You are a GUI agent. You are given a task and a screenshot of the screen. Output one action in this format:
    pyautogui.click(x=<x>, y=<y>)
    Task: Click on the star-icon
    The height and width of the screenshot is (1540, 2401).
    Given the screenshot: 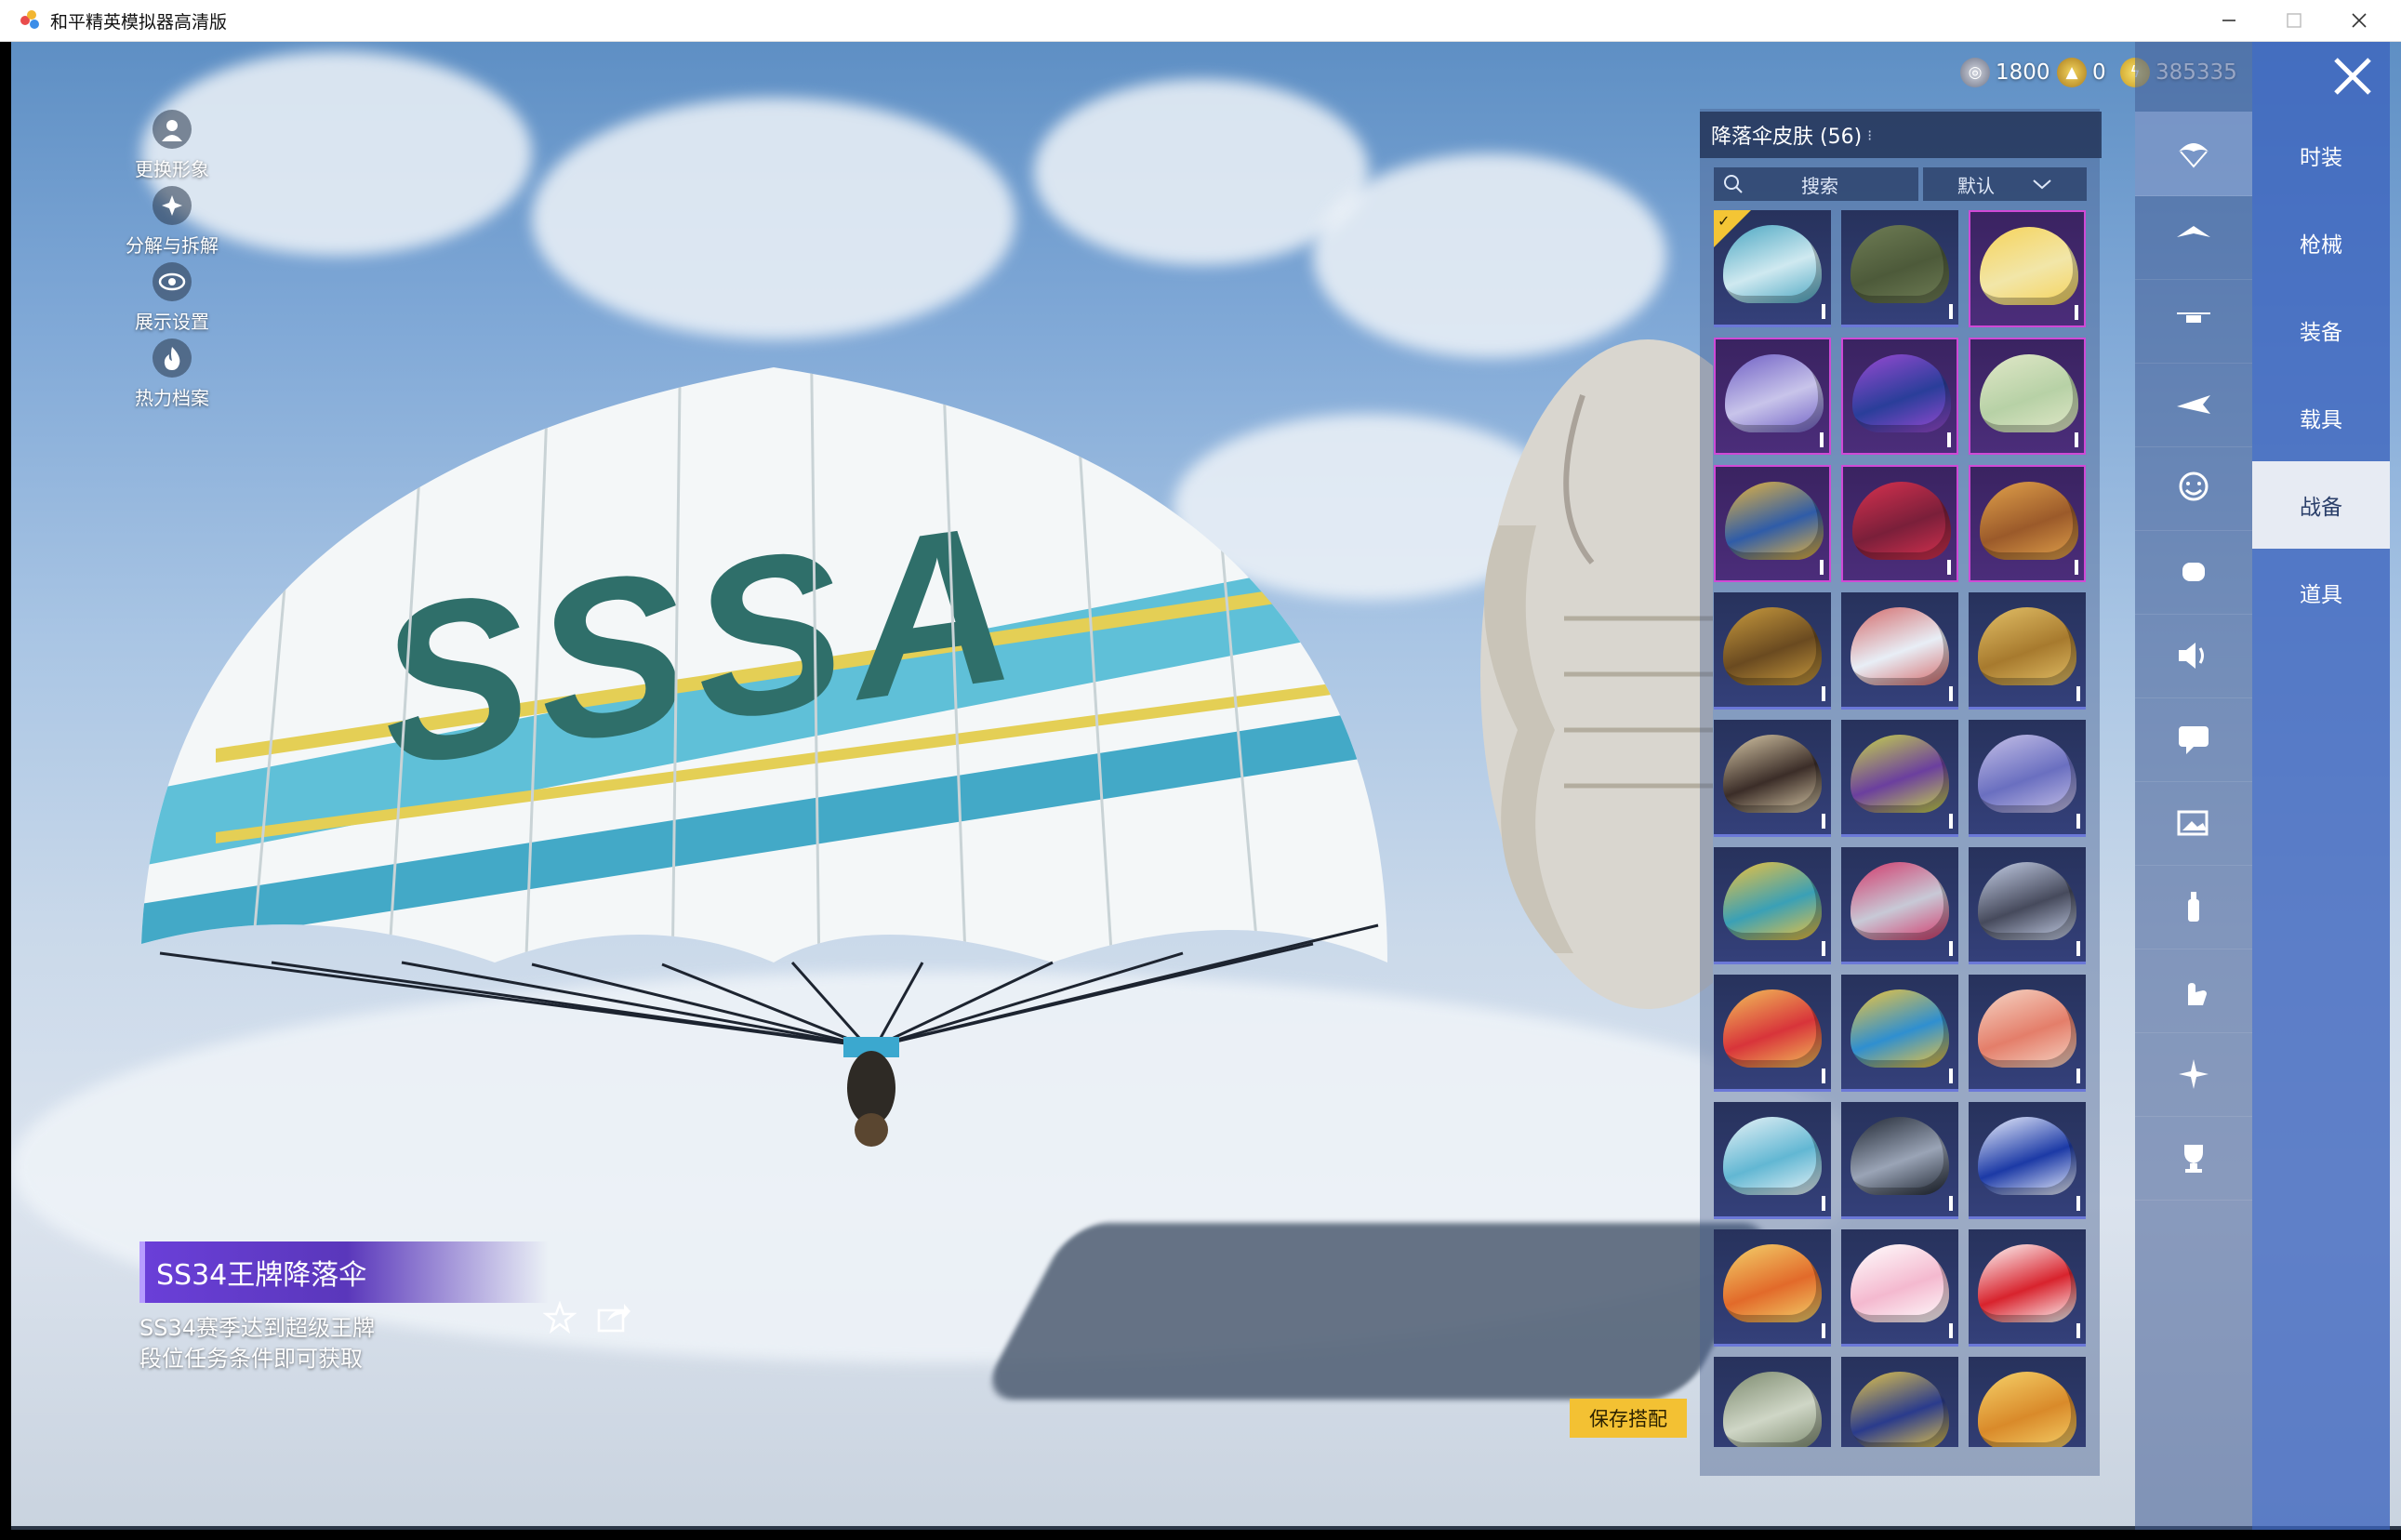 What is the action you would take?
    pyautogui.click(x=560, y=1317)
    